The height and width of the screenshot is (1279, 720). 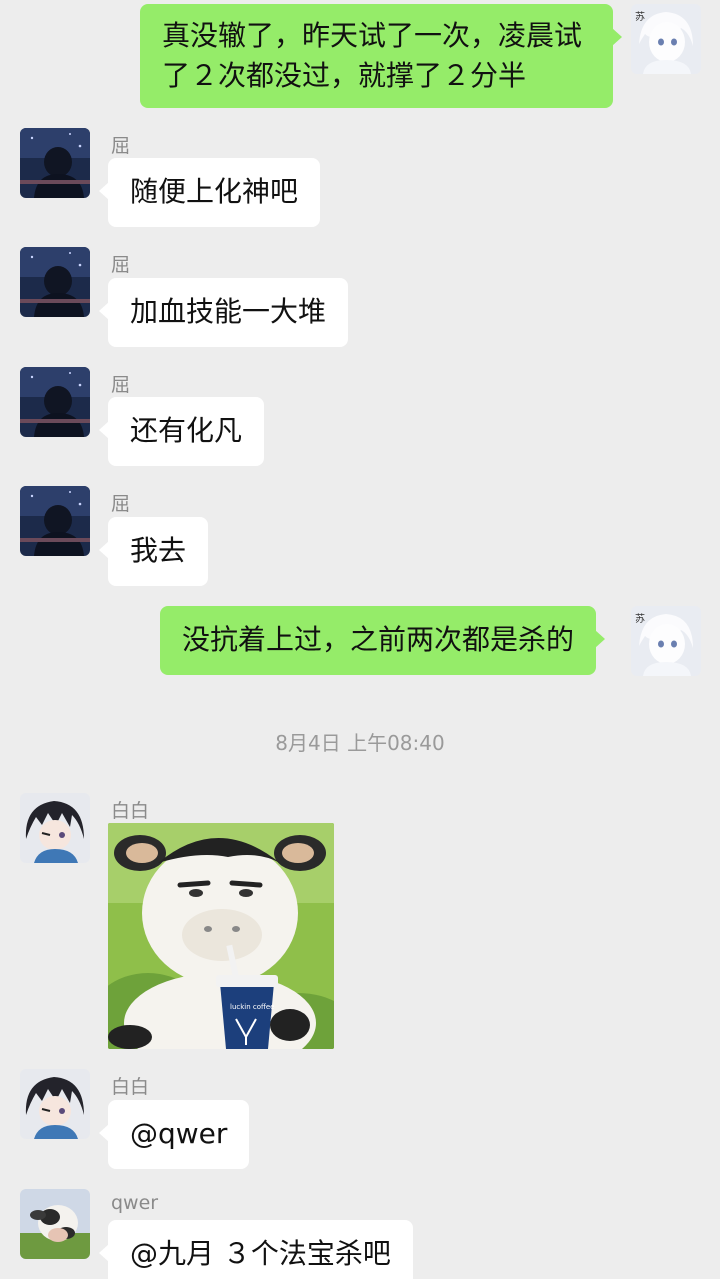 I want to click on cup-text: luckin coffee, so click(x=252, y=1007).